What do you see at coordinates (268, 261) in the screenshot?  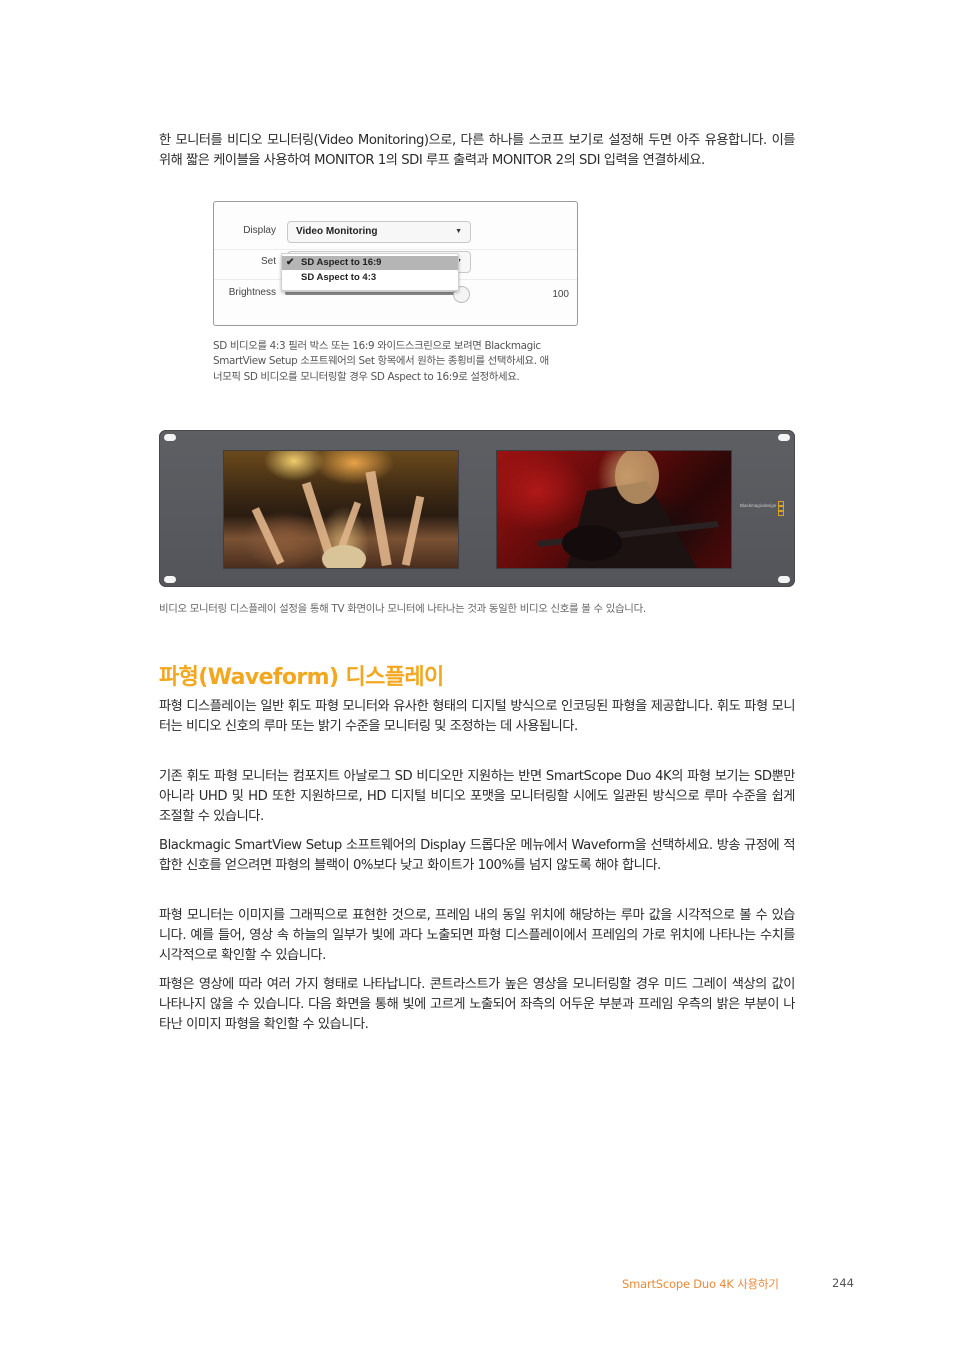 I see `set-label: Set` at bounding box center [268, 261].